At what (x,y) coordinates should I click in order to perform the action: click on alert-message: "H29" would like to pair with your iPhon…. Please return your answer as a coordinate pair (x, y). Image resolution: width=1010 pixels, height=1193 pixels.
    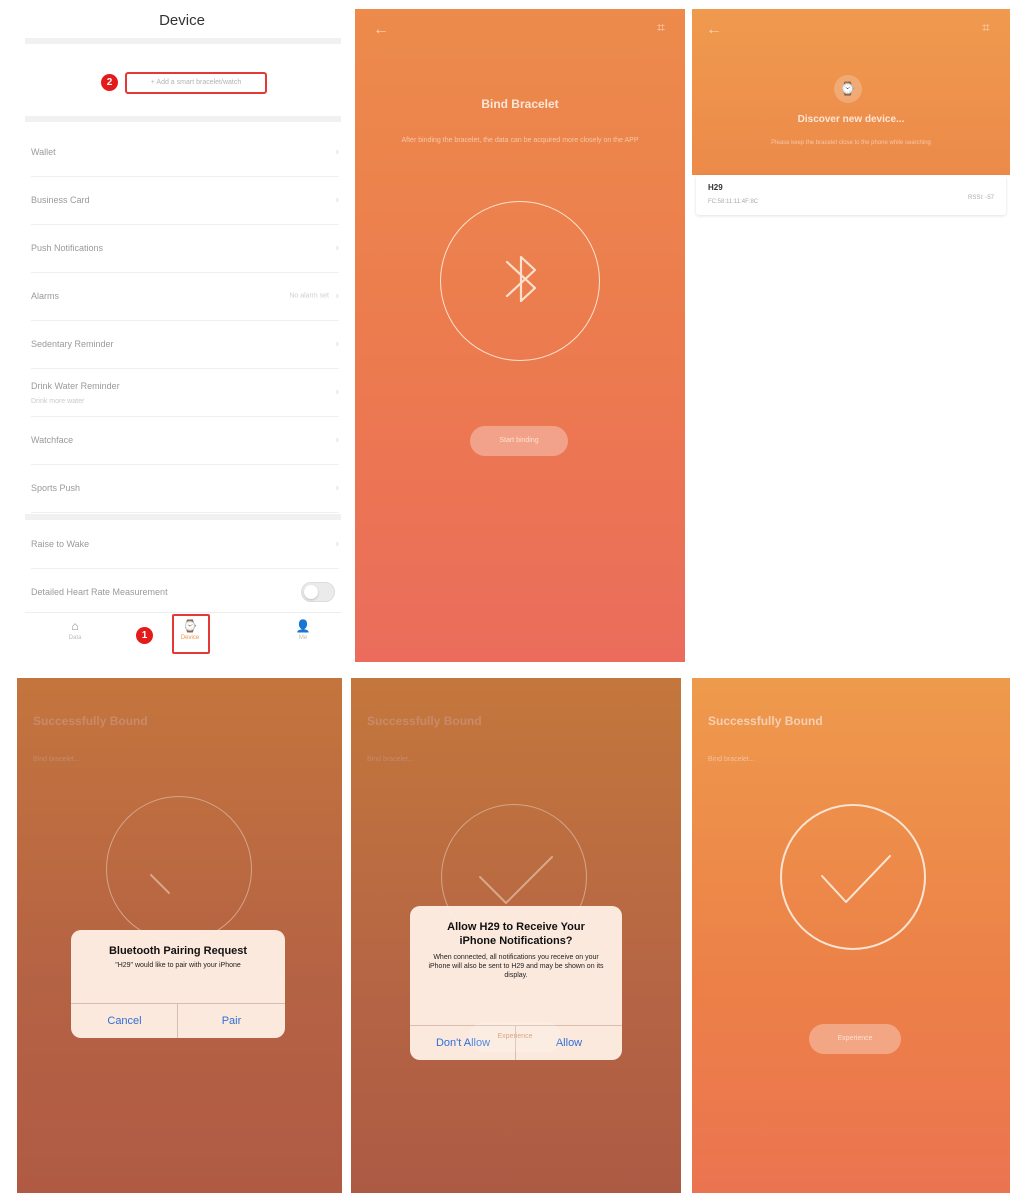
    Looking at the image, I should click on (178, 965).